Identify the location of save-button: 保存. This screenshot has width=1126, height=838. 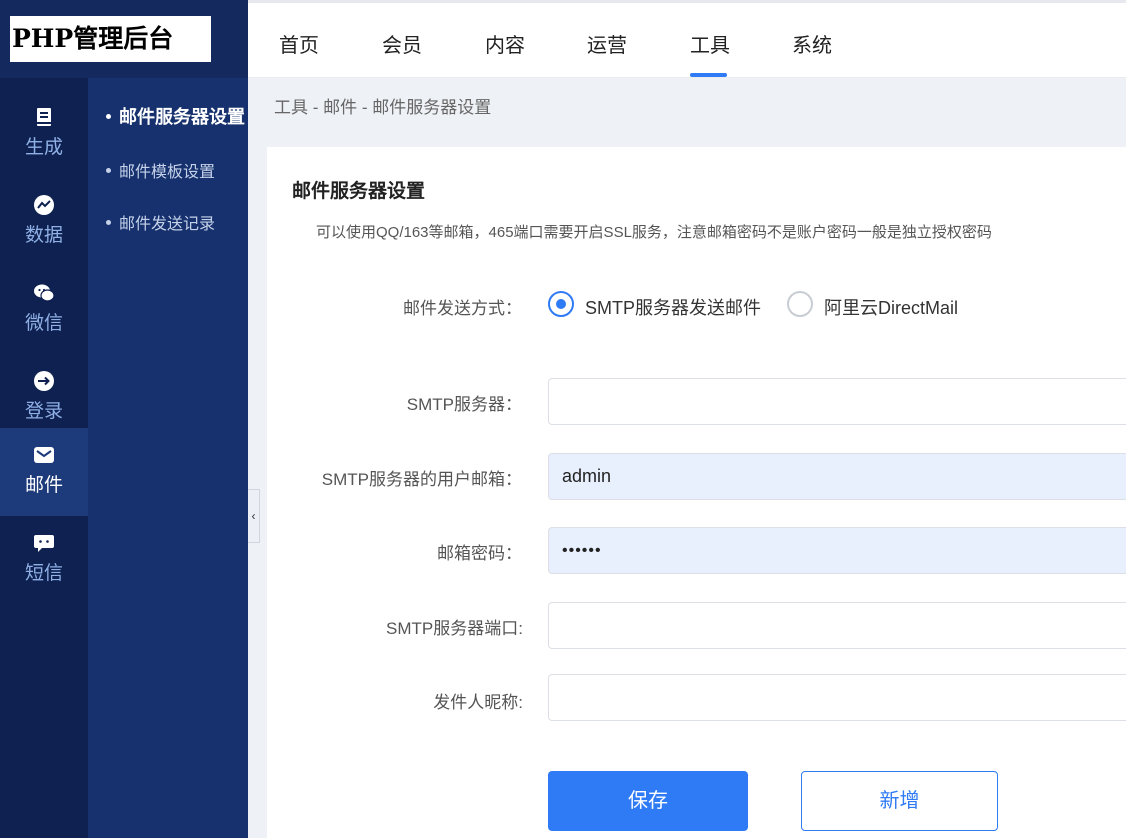
(648, 801).